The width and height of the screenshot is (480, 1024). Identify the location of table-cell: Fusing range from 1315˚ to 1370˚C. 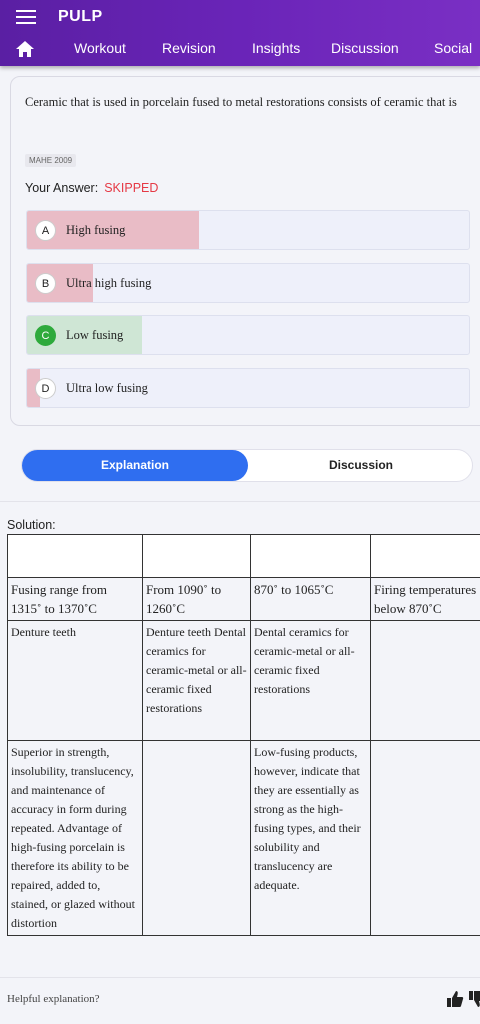
(75, 599).